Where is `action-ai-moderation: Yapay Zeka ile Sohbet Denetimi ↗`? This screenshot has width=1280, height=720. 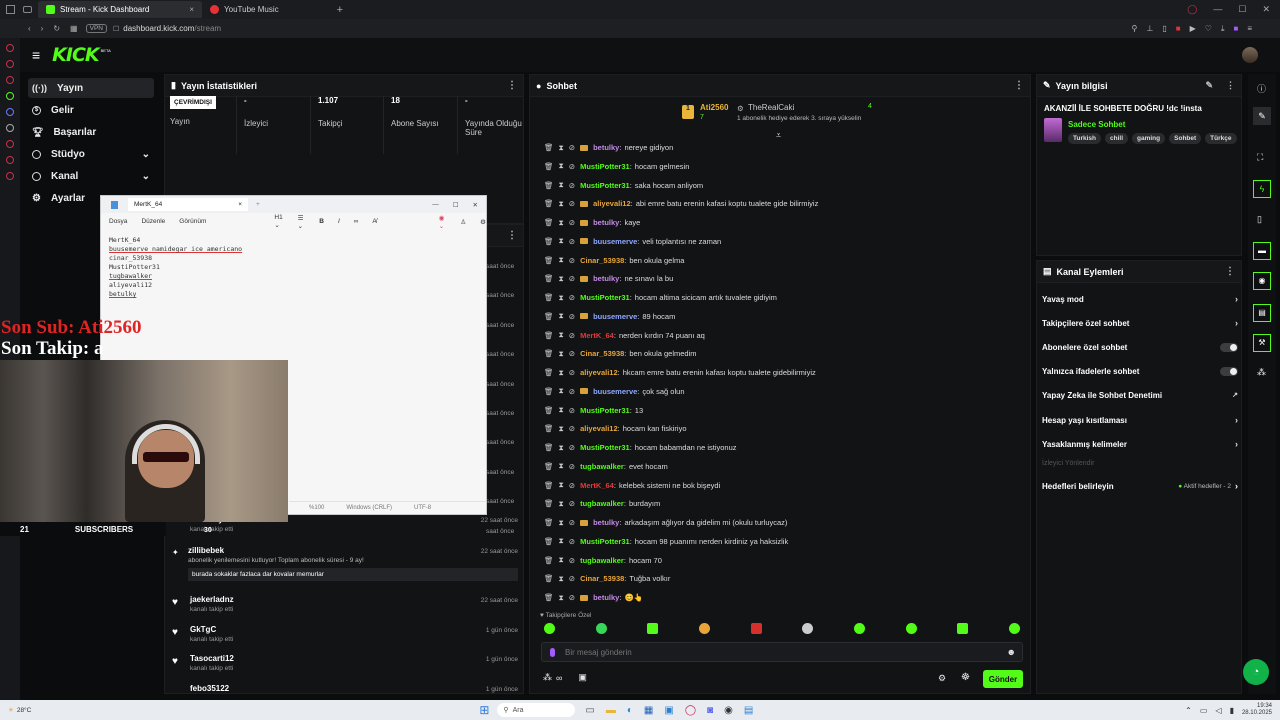
action-ai-moderation: Yapay Zeka ile Sohbet Denetimi ↗ is located at coordinates (1140, 395).